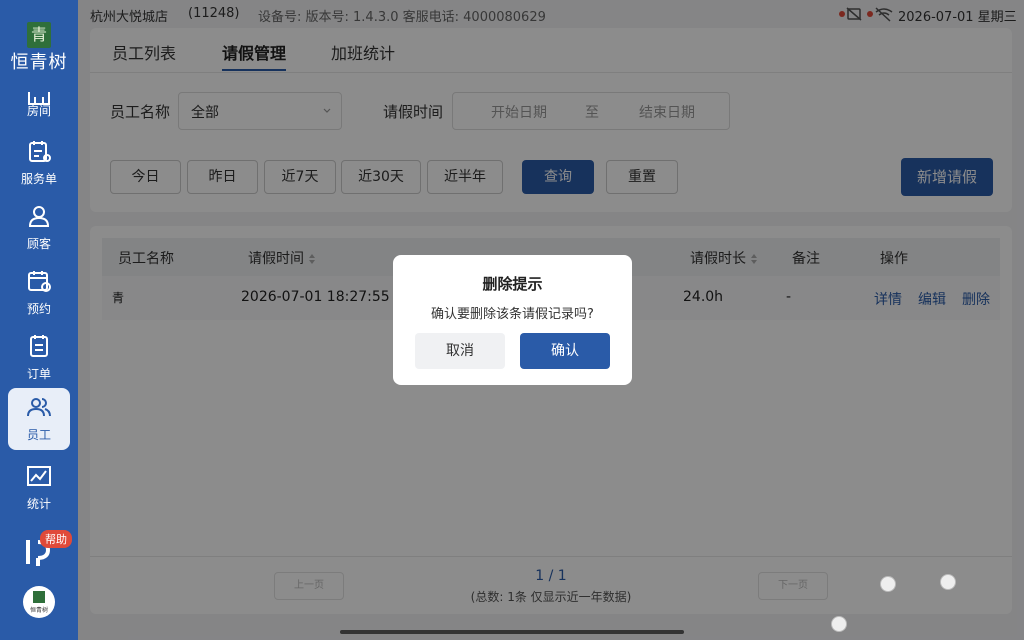  Describe the element at coordinates (39, 62) in the screenshot. I see `logo-text: 恒青树` at that location.